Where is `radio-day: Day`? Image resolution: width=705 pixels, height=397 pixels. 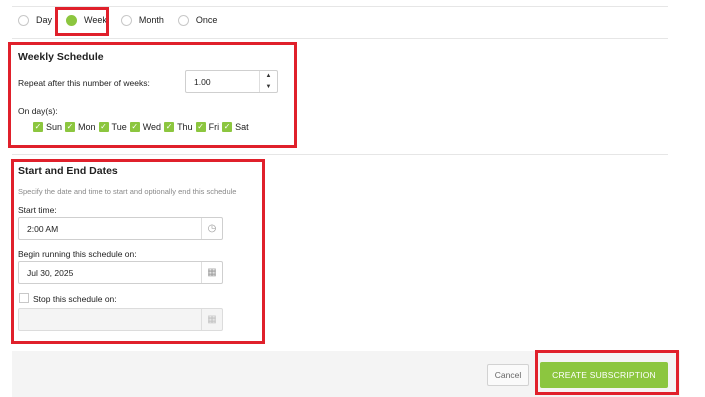
radio-day: Day is located at coordinates (35, 20).